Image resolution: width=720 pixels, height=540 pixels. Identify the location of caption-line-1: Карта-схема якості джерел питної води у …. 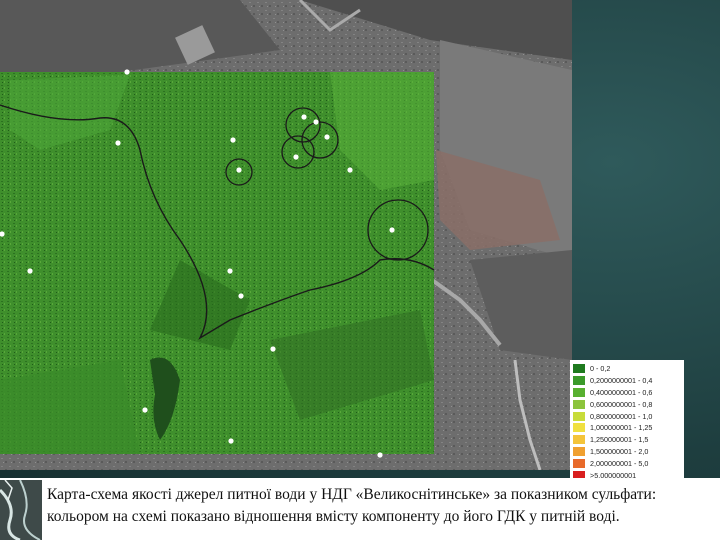
(352, 494).